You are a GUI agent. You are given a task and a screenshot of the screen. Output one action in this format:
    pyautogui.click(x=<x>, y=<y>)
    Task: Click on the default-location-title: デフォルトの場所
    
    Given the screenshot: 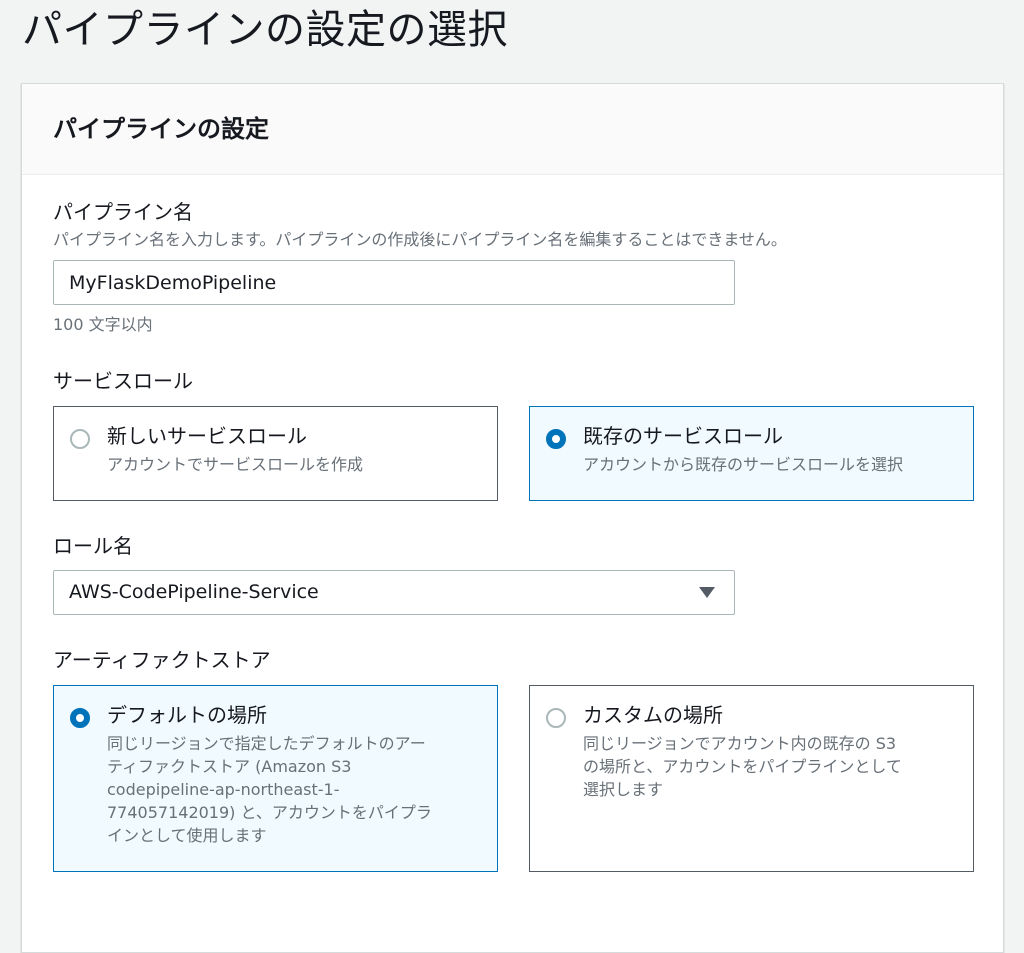 What is the action you would take?
    pyautogui.click(x=187, y=715)
    